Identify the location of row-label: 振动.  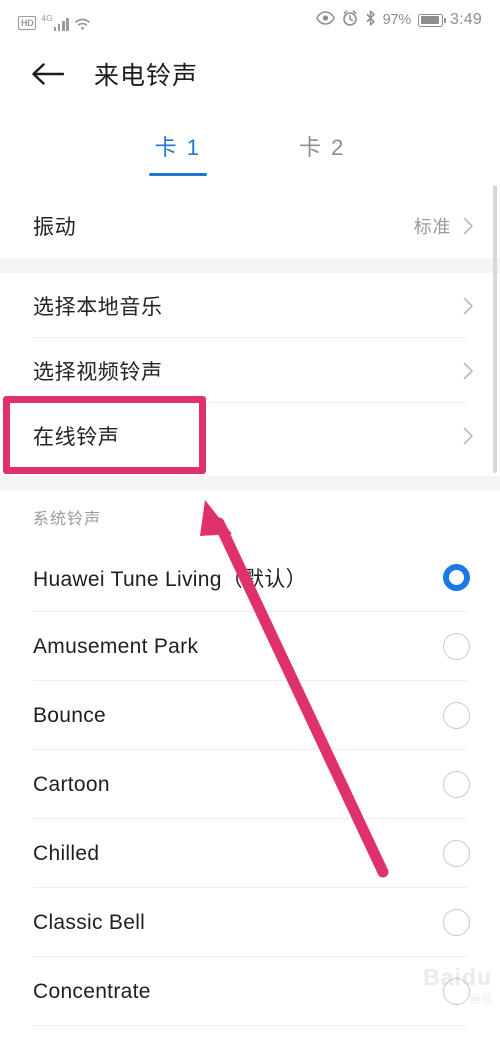
(55, 227).